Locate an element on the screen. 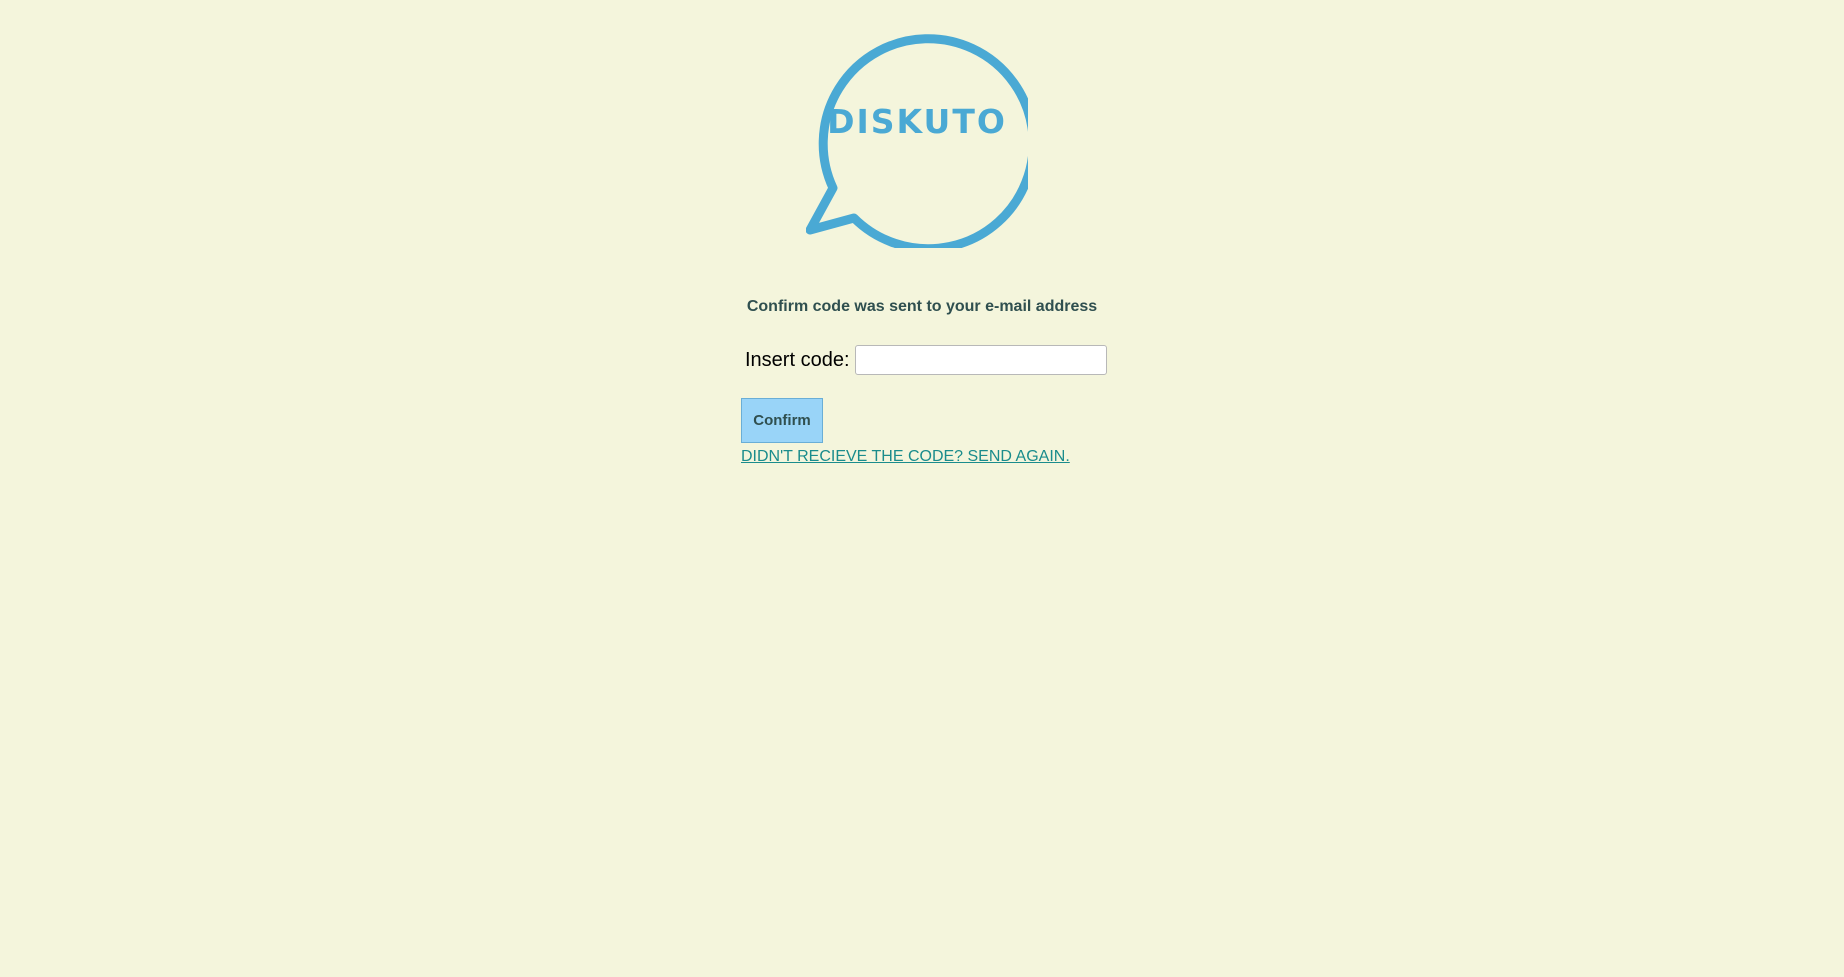 Image resolution: width=1844 pixels, height=977 pixels. confirm-button: Confirm is located at coordinates (782, 420).